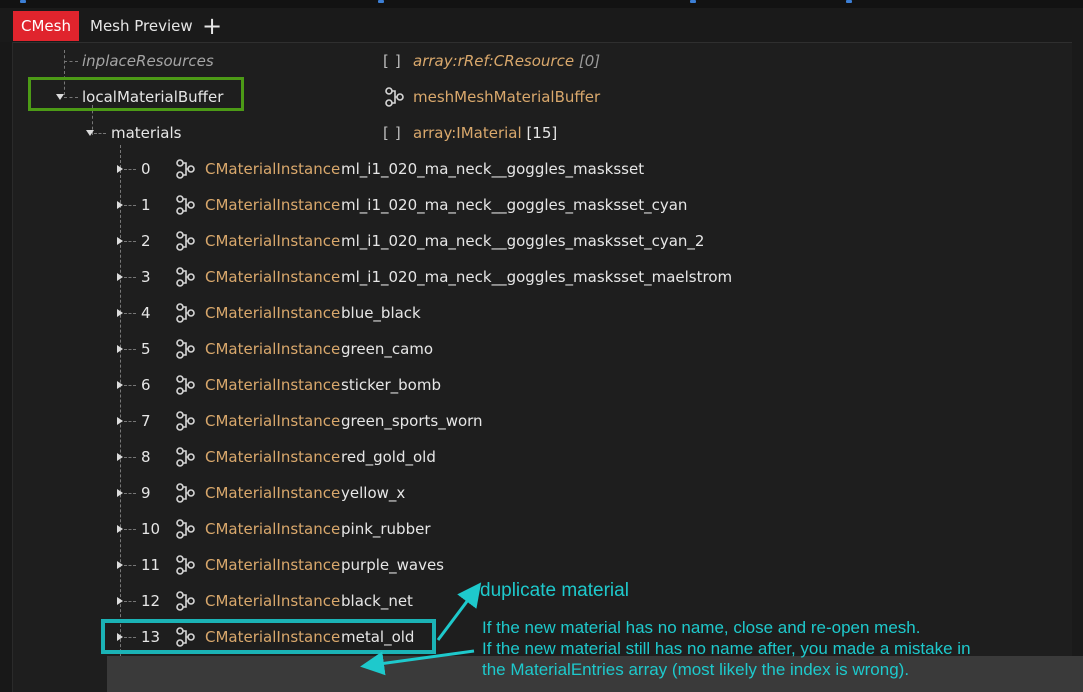 This screenshot has height=692, width=1083. What do you see at coordinates (417, 662) in the screenshot?
I see `arrow-to-unnamed` at bounding box center [417, 662].